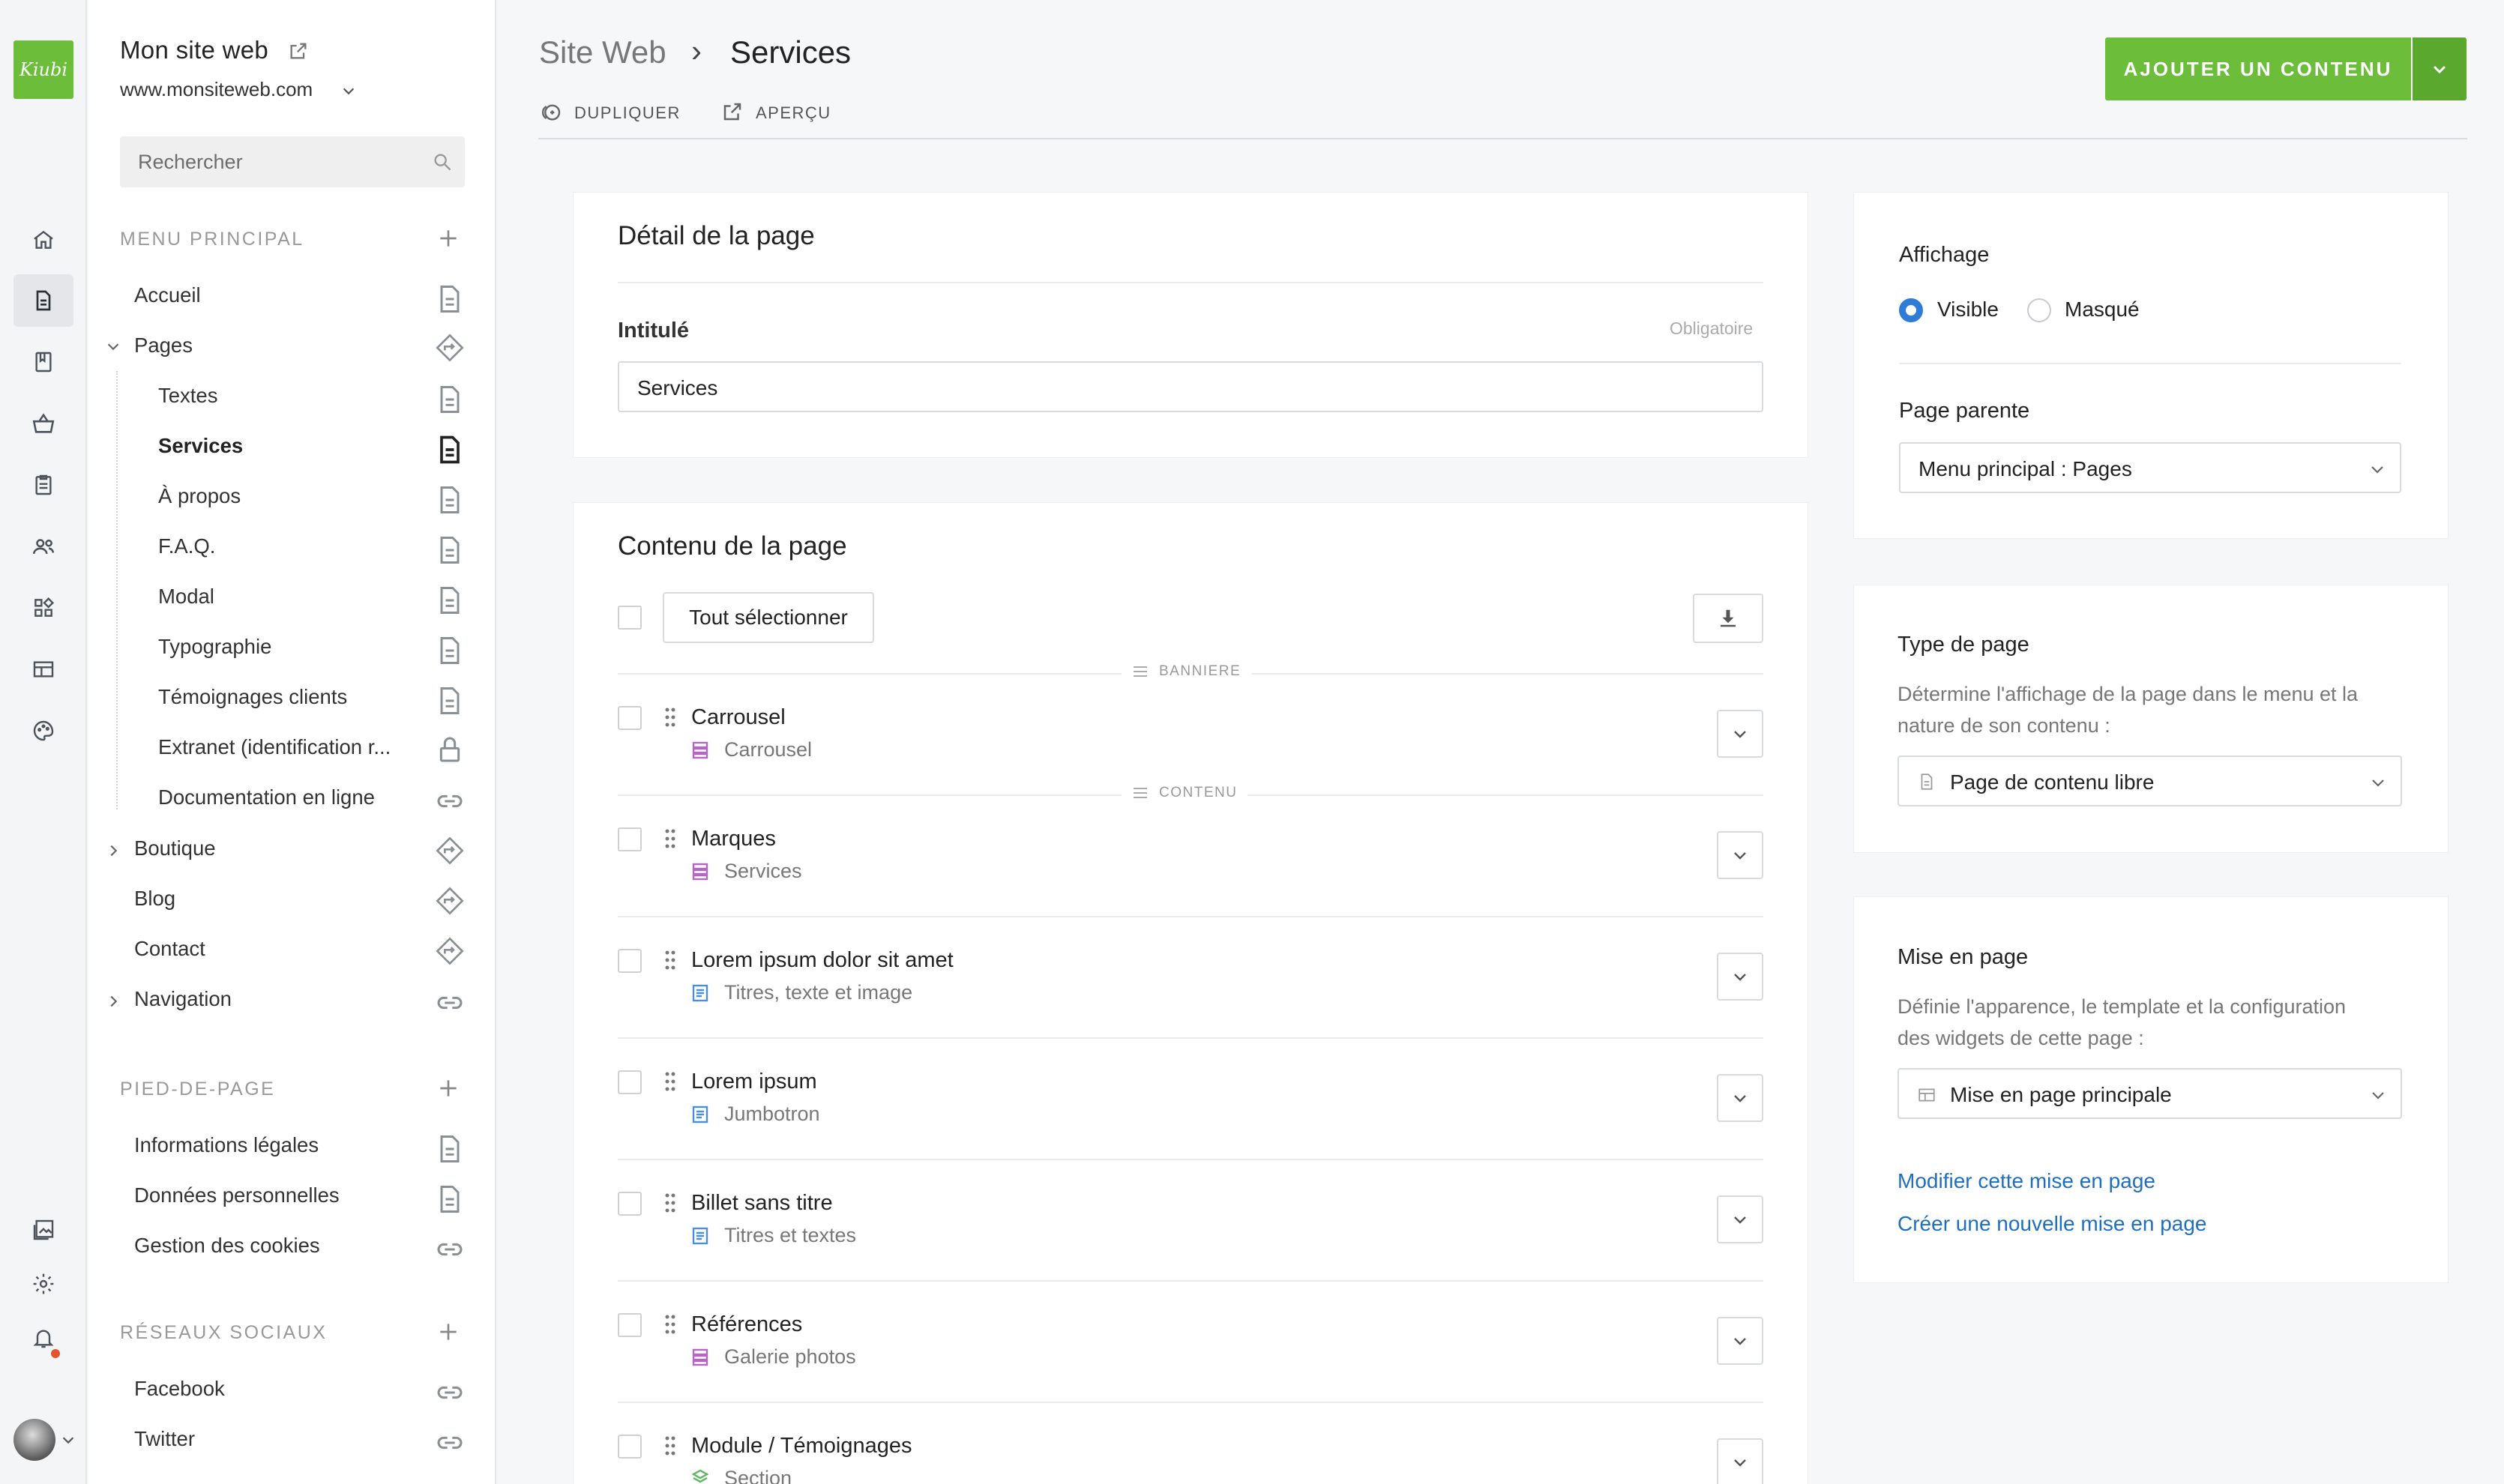  Describe the element at coordinates (237, 1195) in the screenshot. I see `sidebar-item-donnees-personnelles: Données personnelles` at that location.